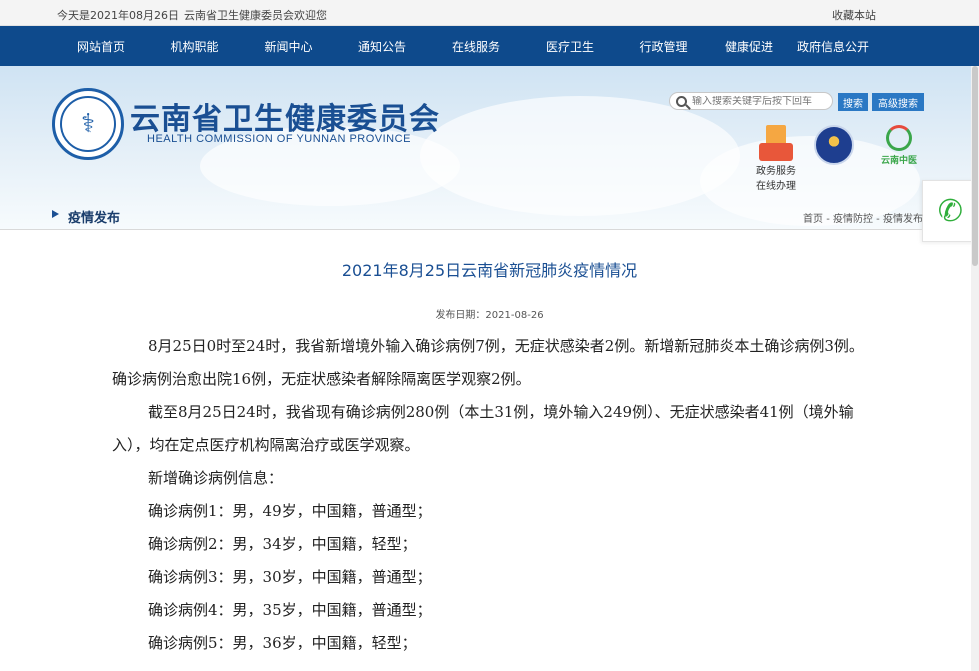 This screenshot has height=671, width=979. Describe the element at coordinates (749, 46) in the screenshot. I see `nav-item-health-promotion: 健康促进` at that location.